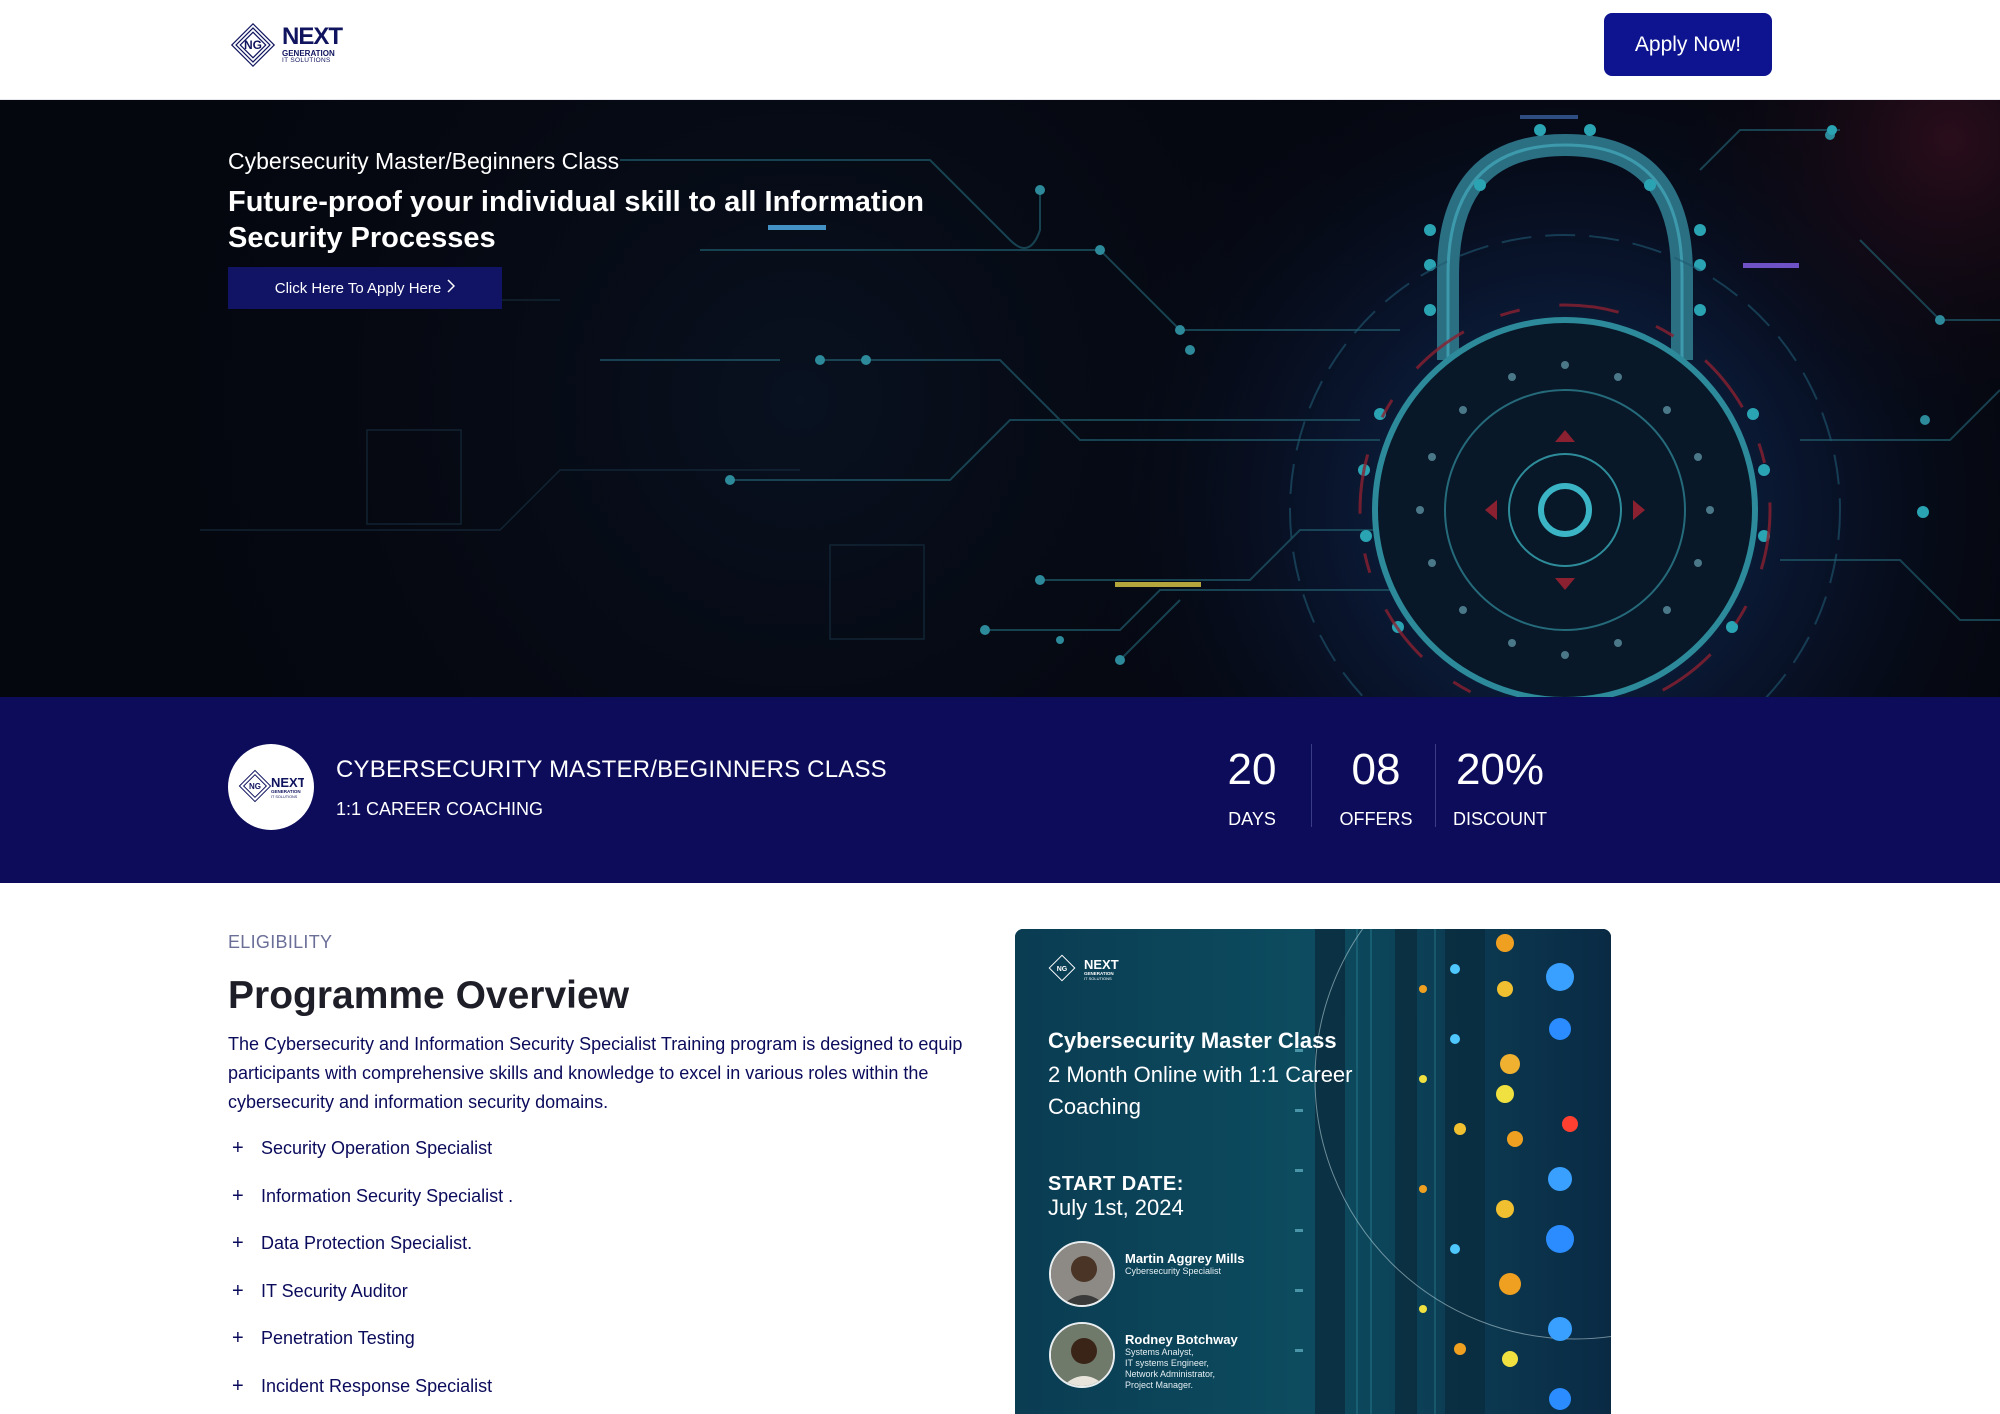 This screenshot has width=2000, height=1414. What do you see at coordinates (1252, 819) in the screenshot?
I see `stat-label: DAYS` at bounding box center [1252, 819].